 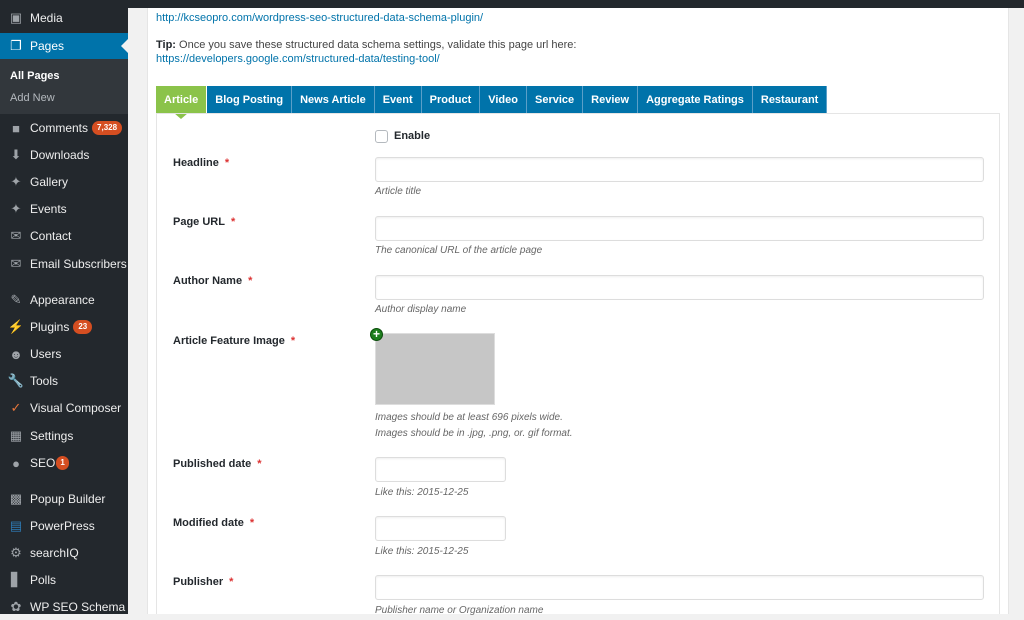 I want to click on sidebar-item-downloads: ⬇ Downloads, so click(x=64, y=155).